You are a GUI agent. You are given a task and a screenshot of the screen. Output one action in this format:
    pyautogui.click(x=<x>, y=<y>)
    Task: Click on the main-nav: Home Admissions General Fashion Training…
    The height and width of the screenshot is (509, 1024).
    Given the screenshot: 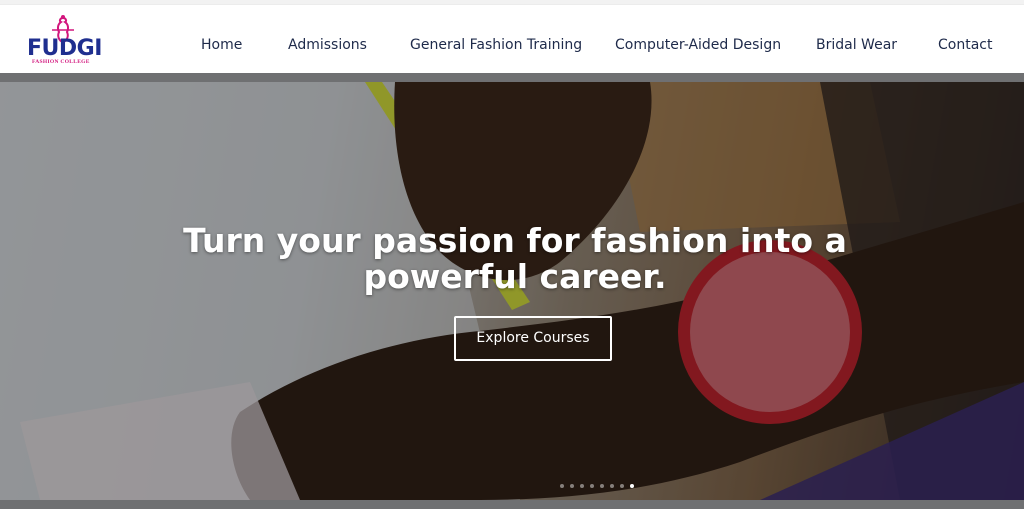 What is the action you would take?
    pyautogui.click(x=512, y=39)
    